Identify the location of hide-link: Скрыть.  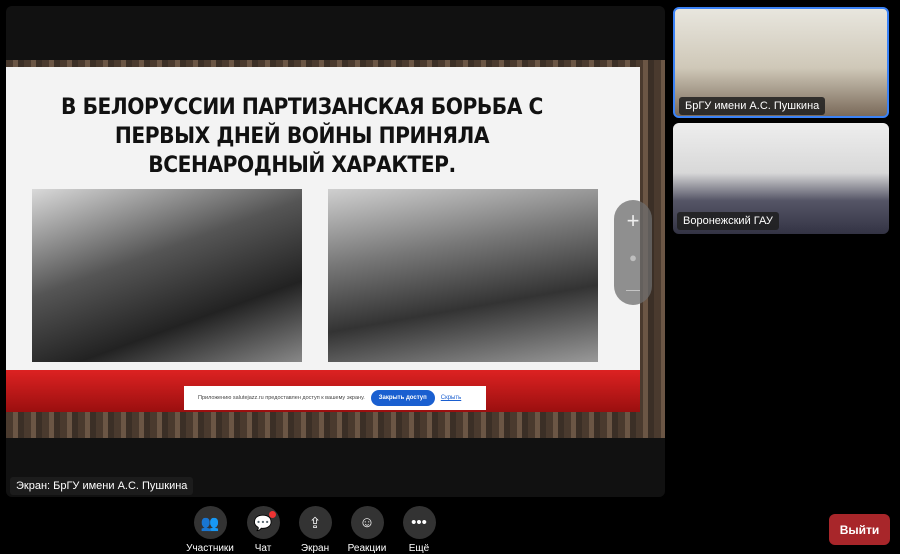
(451, 398).